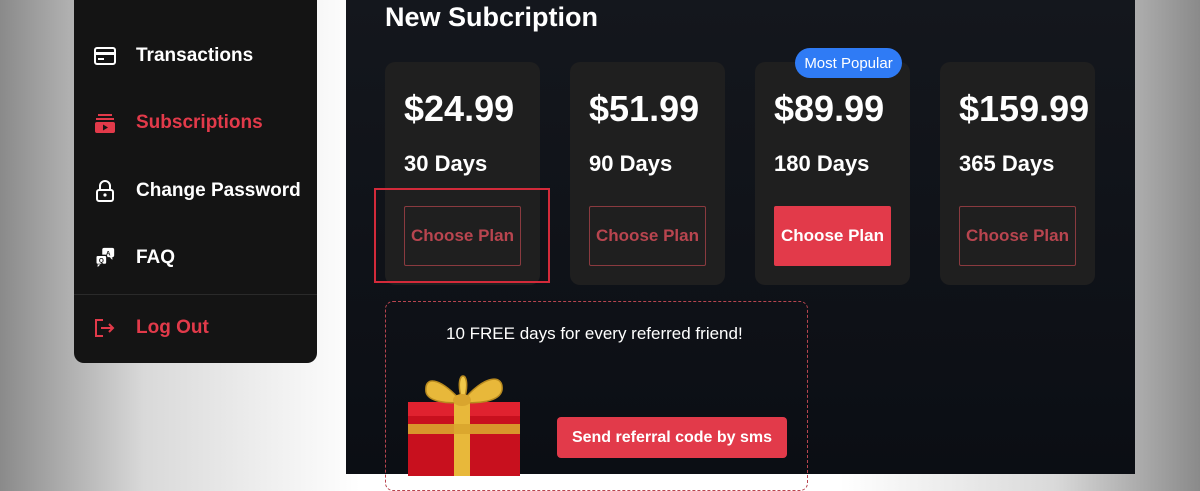 The width and height of the screenshot is (1200, 491). Describe the element at coordinates (459, 108) in the screenshot. I see `plan-price: $24.99` at that location.